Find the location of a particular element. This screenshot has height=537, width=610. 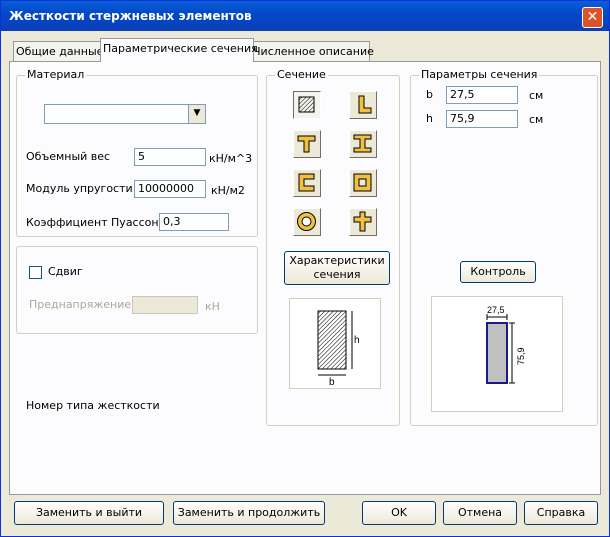

h-unit: см is located at coordinates (536, 119).